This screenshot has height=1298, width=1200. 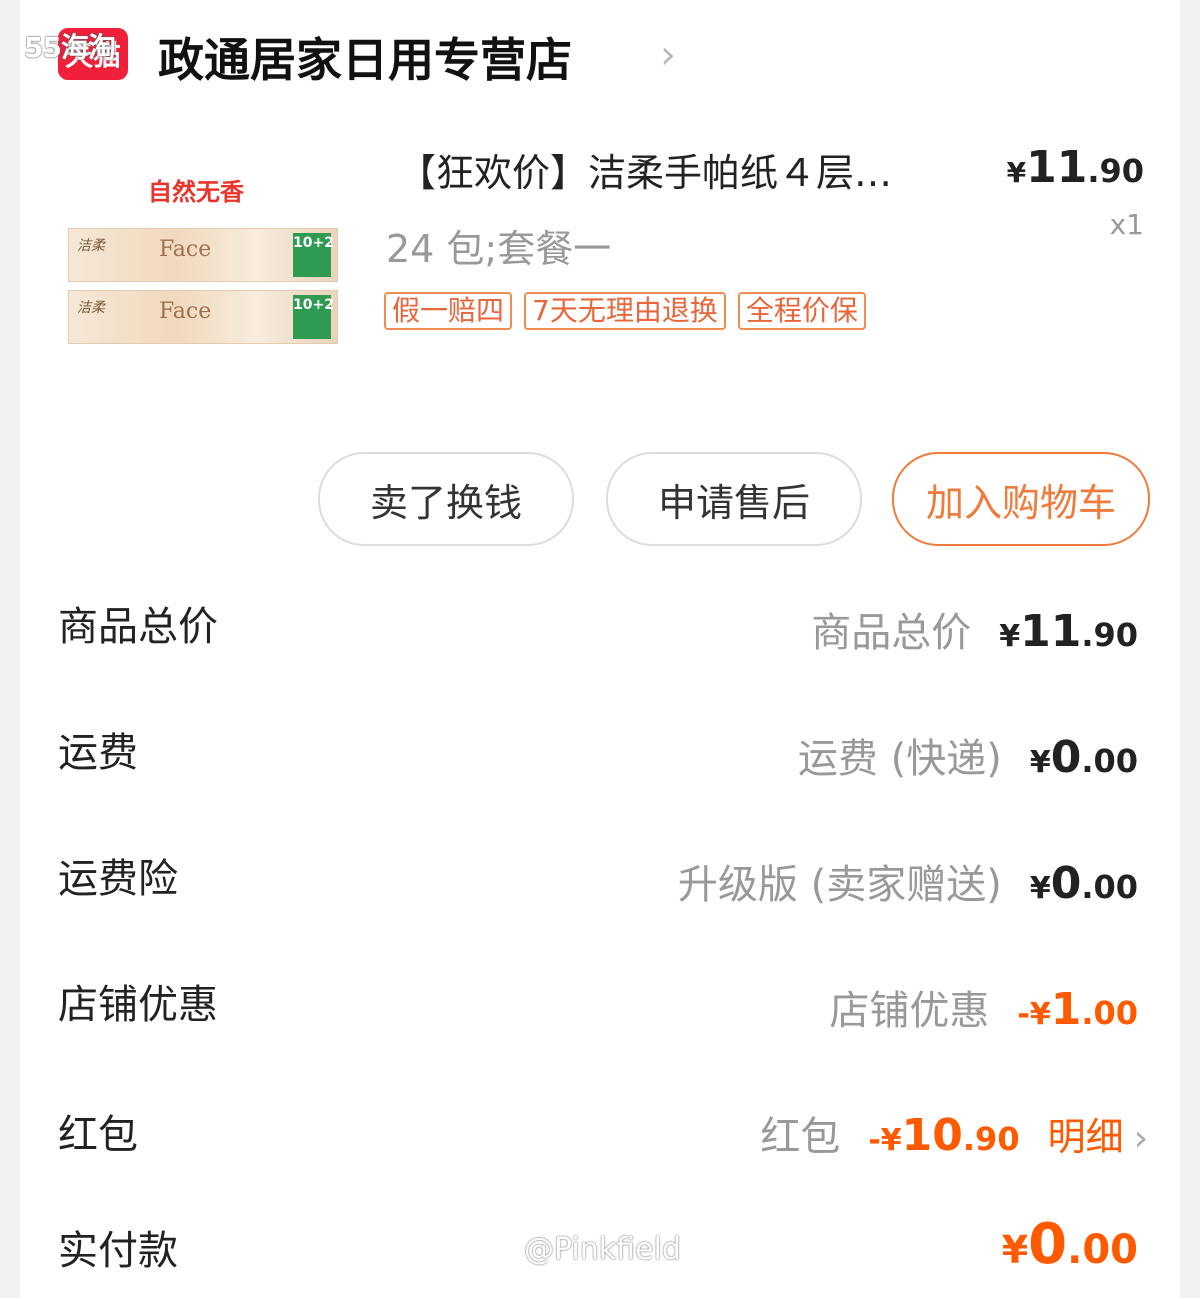 I want to click on red-packet-value-group: 红包 -¥10.90 明细 ›, so click(x=954, y=1133).